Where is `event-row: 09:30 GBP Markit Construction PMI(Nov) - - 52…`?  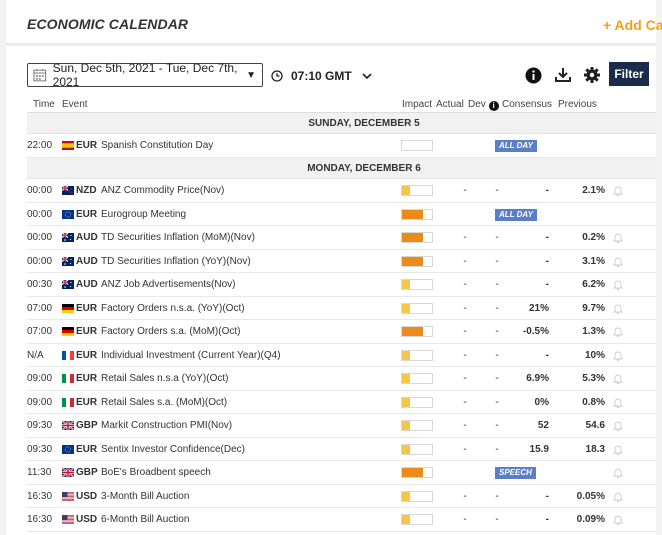 event-row: 09:30 GBP Markit Construction PMI(Nov) - - 52… is located at coordinates (341, 426).